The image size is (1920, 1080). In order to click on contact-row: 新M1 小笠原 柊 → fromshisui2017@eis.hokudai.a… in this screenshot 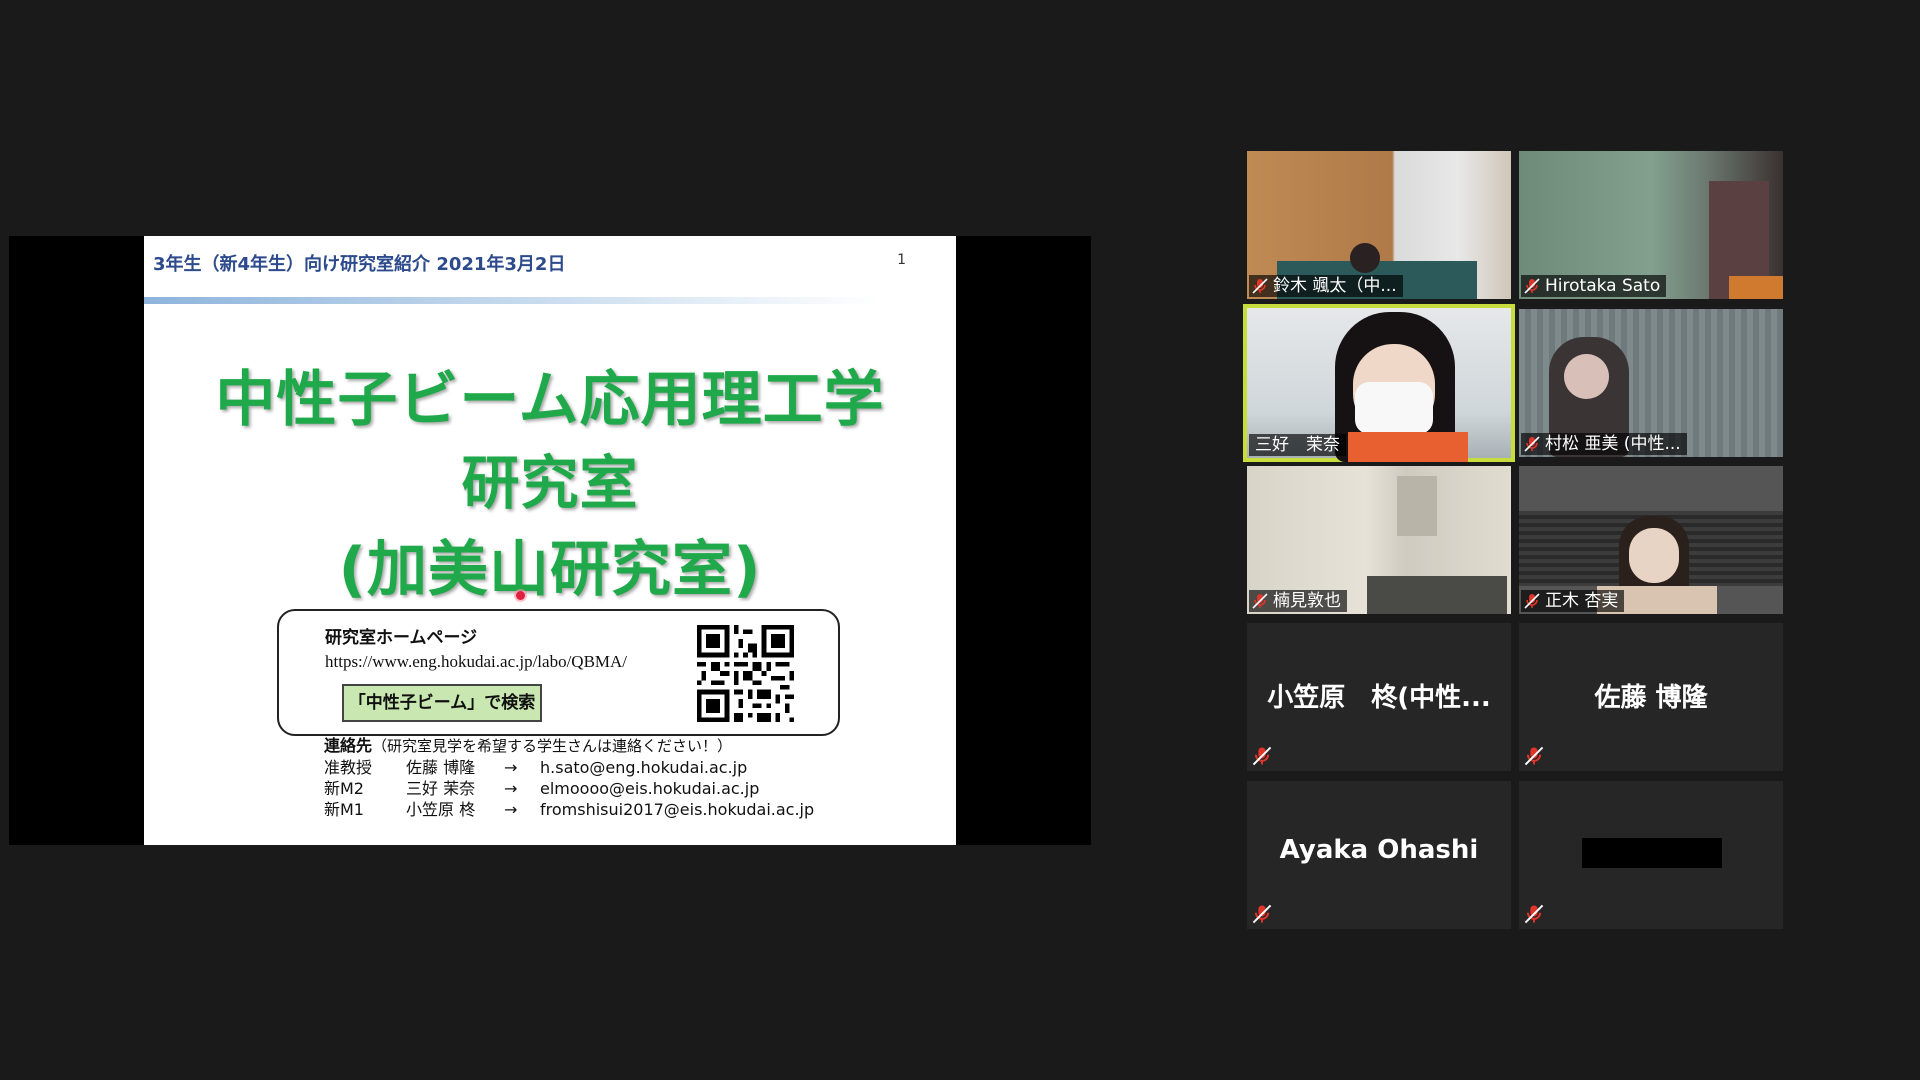, I will do `click(569, 809)`.